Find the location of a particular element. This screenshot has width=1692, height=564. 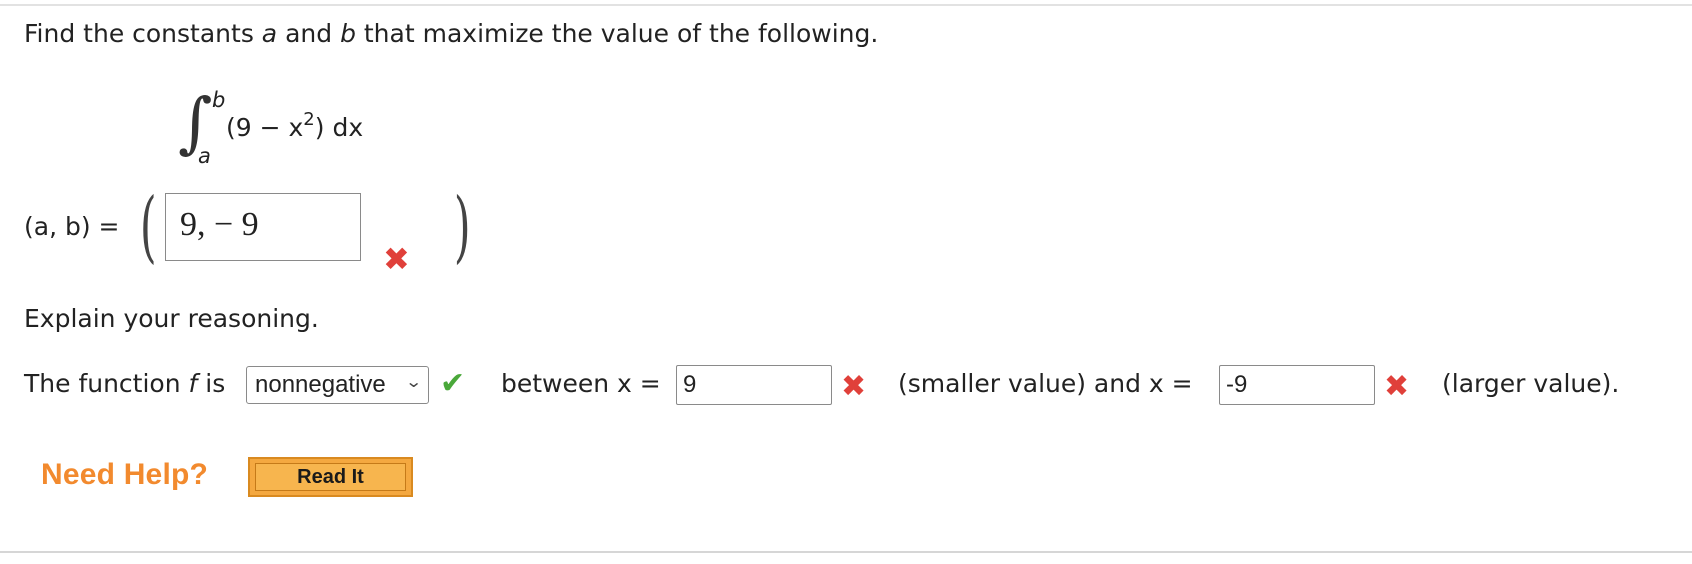

right-paren: ) is located at coordinates (462, 227).